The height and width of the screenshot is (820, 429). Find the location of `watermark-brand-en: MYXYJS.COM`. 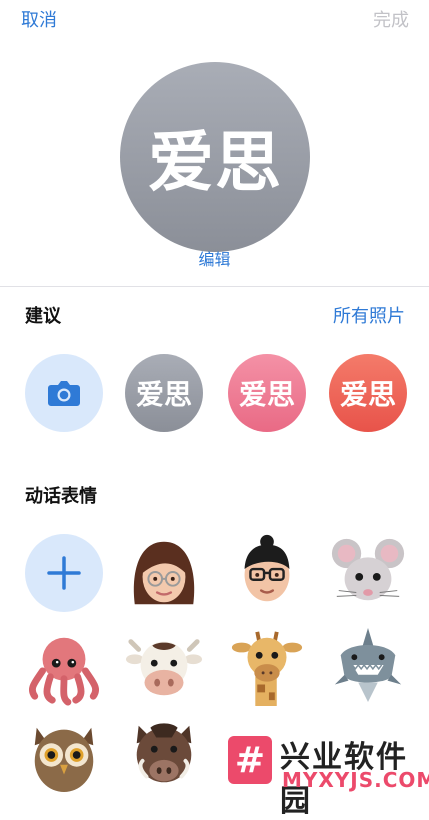

watermark-brand-en: MYXYJS.COM is located at coordinates (355, 780).